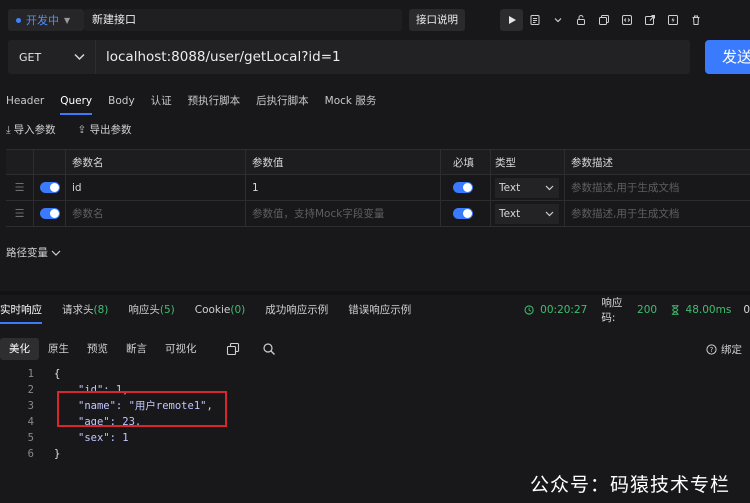 The width and height of the screenshot is (750, 503). I want to click on tab-cookie: Cookie(0), so click(220, 310).